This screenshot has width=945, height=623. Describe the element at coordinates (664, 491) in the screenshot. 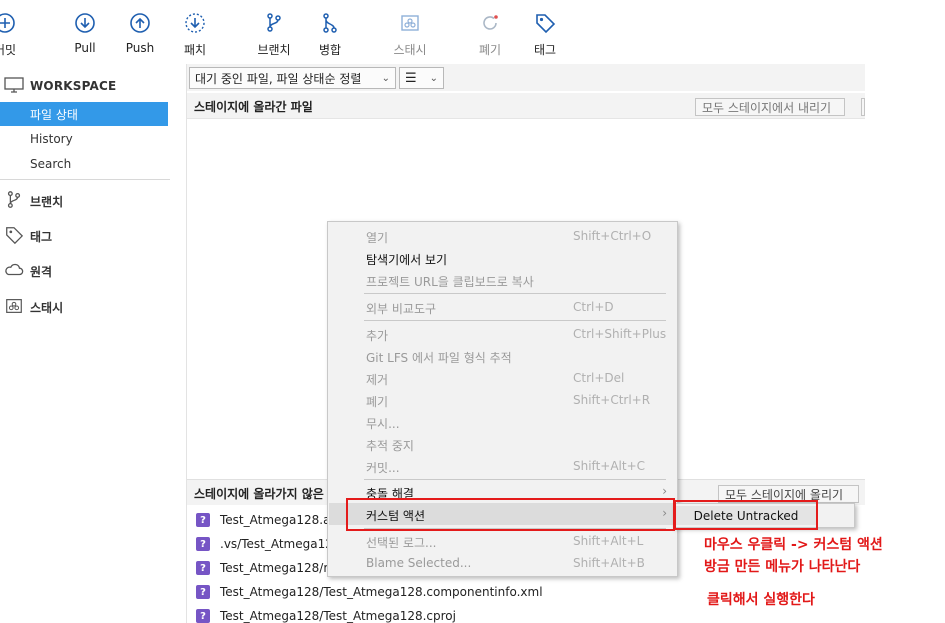

I see `chevron-right-icon: ›` at that location.